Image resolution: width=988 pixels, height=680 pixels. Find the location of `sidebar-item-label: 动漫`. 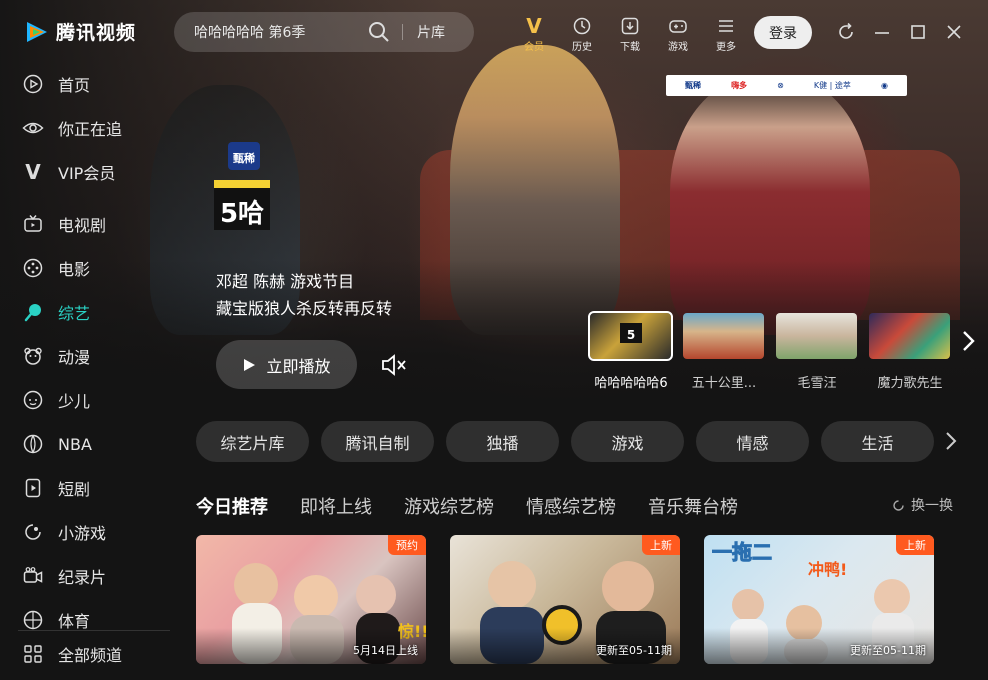

sidebar-item-label: 动漫 is located at coordinates (74, 357).